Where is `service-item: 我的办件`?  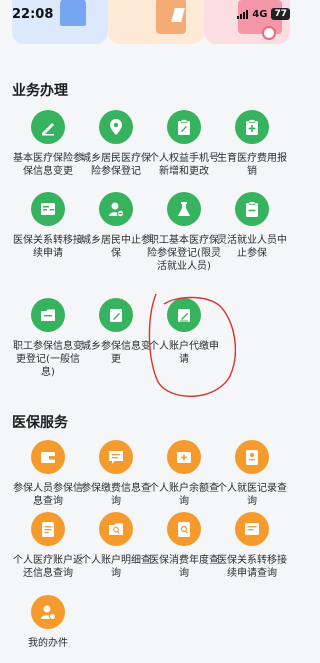 service-item: 我的办件 is located at coordinates (48, 622).